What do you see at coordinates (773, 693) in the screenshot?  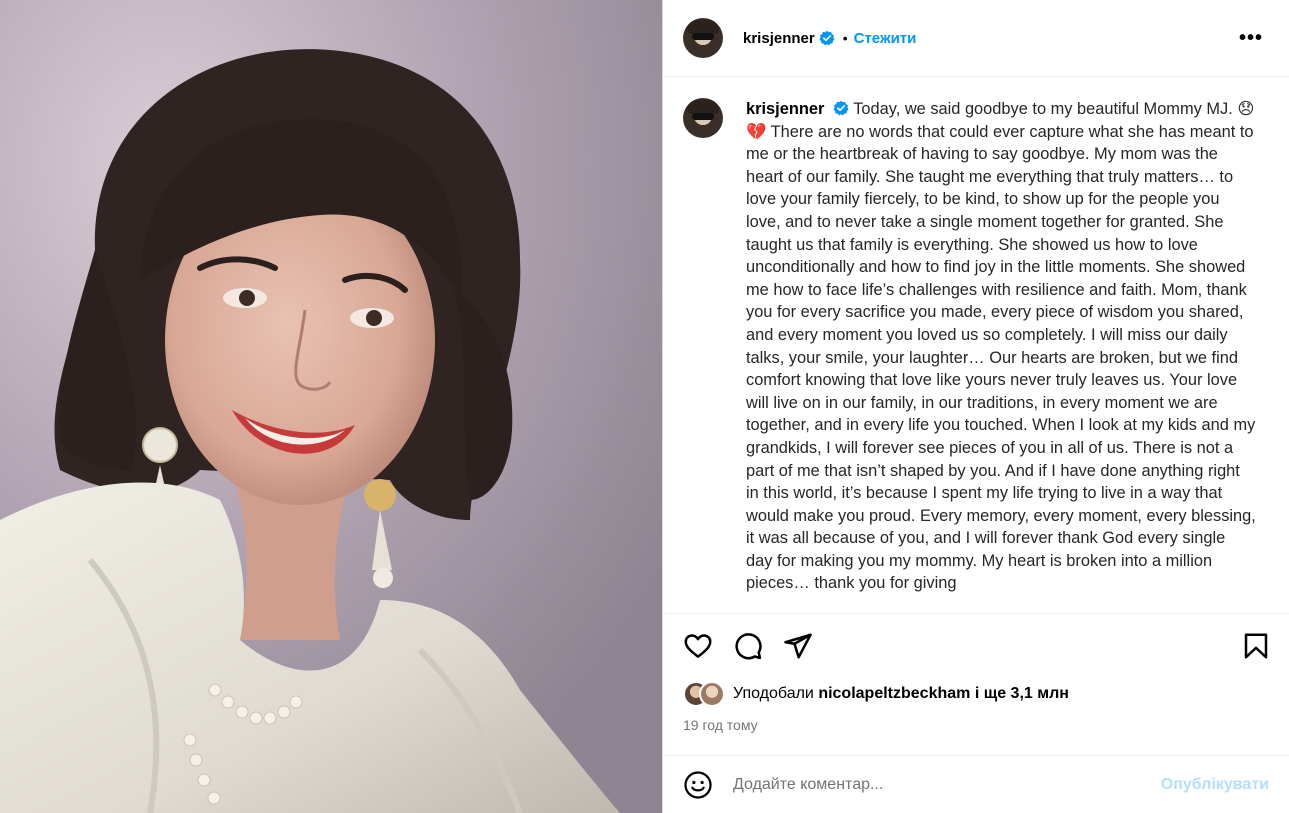 I see `likes-prefix: Уподобали` at bounding box center [773, 693].